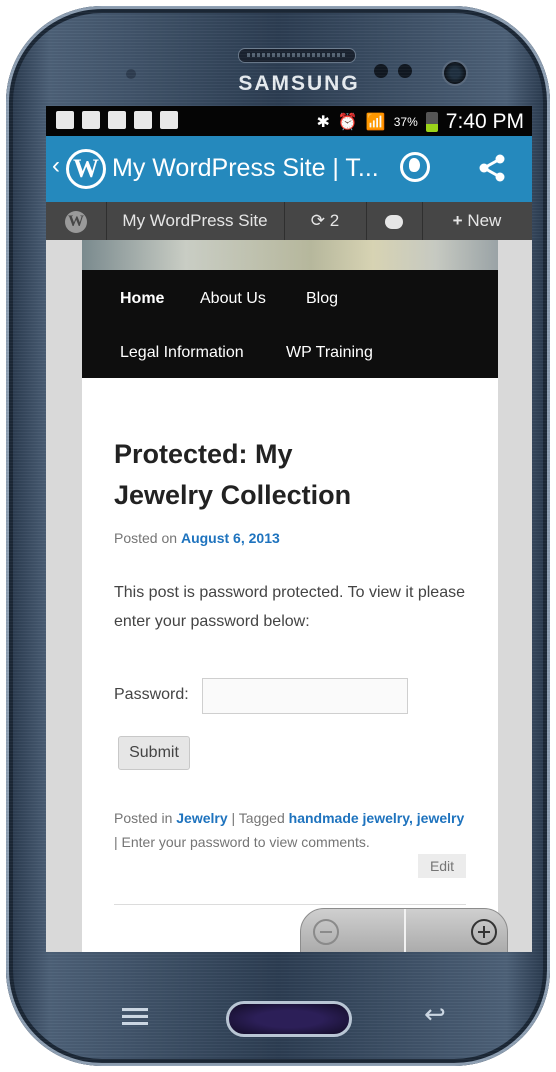 The image size is (556, 1072). What do you see at coordinates (405, 122) in the screenshot?
I see `battery-percent: 37%` at bounding box center [405, 122].